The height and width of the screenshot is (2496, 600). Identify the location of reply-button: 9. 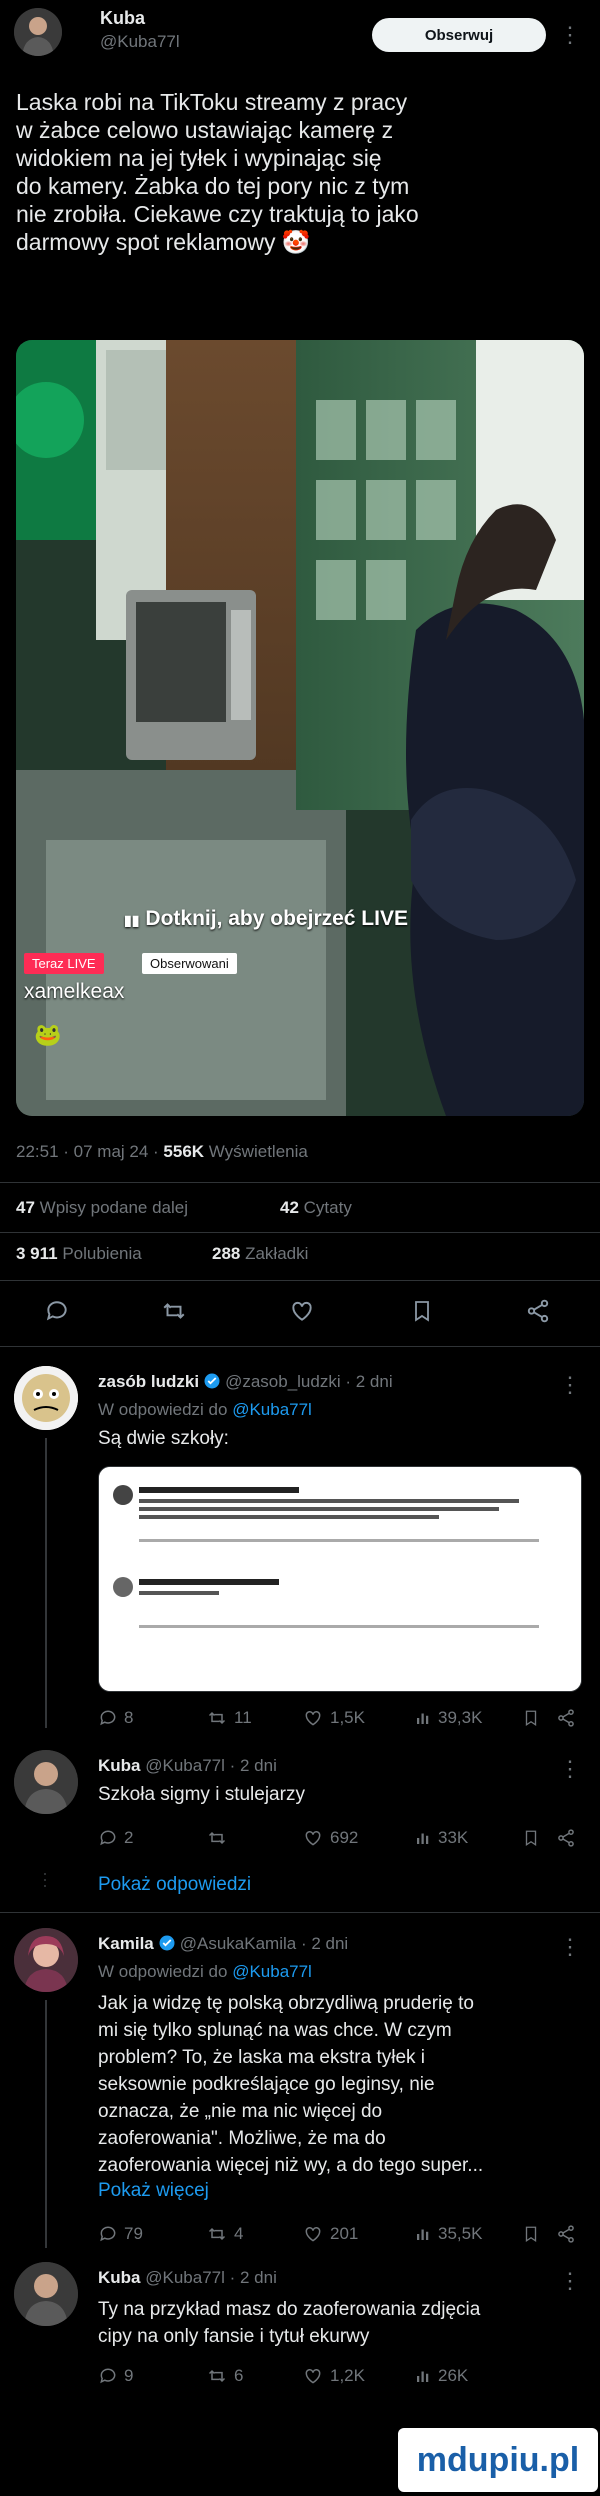
(115, 2376).